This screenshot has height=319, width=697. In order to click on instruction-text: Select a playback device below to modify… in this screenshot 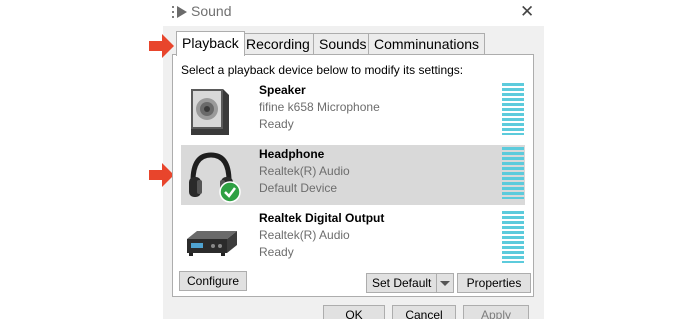, I will do `click(322, 70)`.